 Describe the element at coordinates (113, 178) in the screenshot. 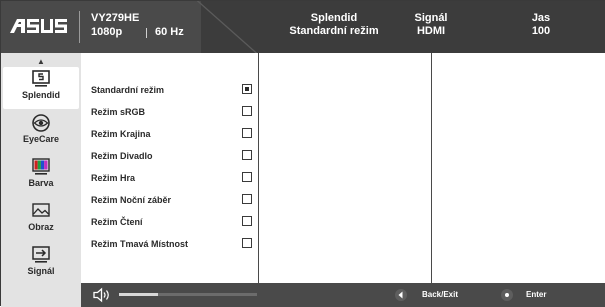

I see `option-label: Režim Hra` at that location.